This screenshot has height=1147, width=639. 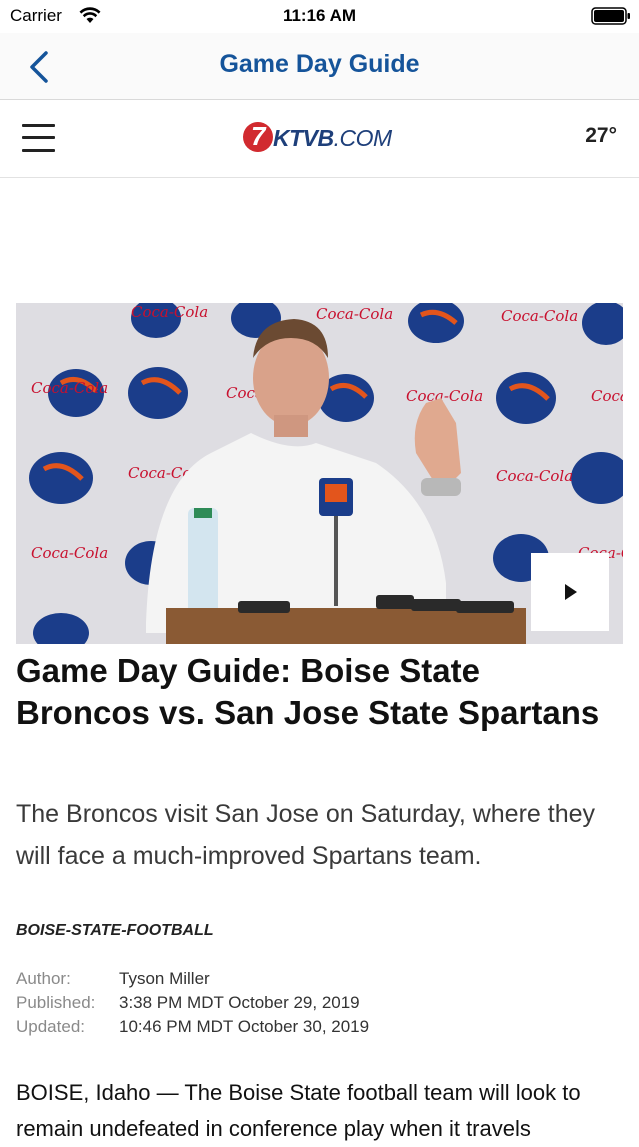 What do you see at coordinates (244, 1026) in the screenshot?
I see `meta-updated-value: 10:46 PM MDT October 30, 2019` at bounding box center [244, 1026].